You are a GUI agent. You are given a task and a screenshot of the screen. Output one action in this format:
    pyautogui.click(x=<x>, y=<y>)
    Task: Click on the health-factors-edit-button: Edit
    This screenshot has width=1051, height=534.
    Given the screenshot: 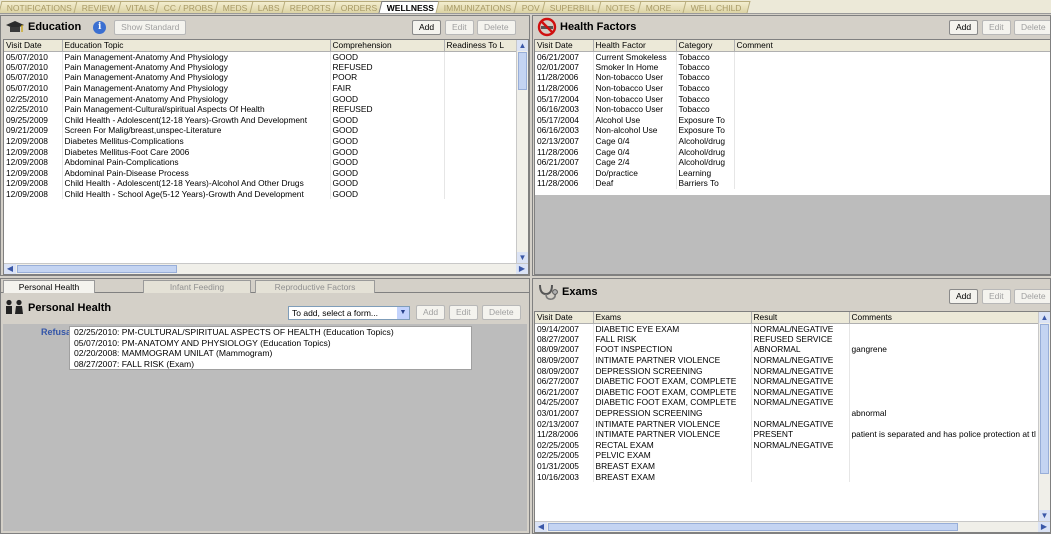 What is the action you would take?
    pyautogui.click(x=996, y=27)
    